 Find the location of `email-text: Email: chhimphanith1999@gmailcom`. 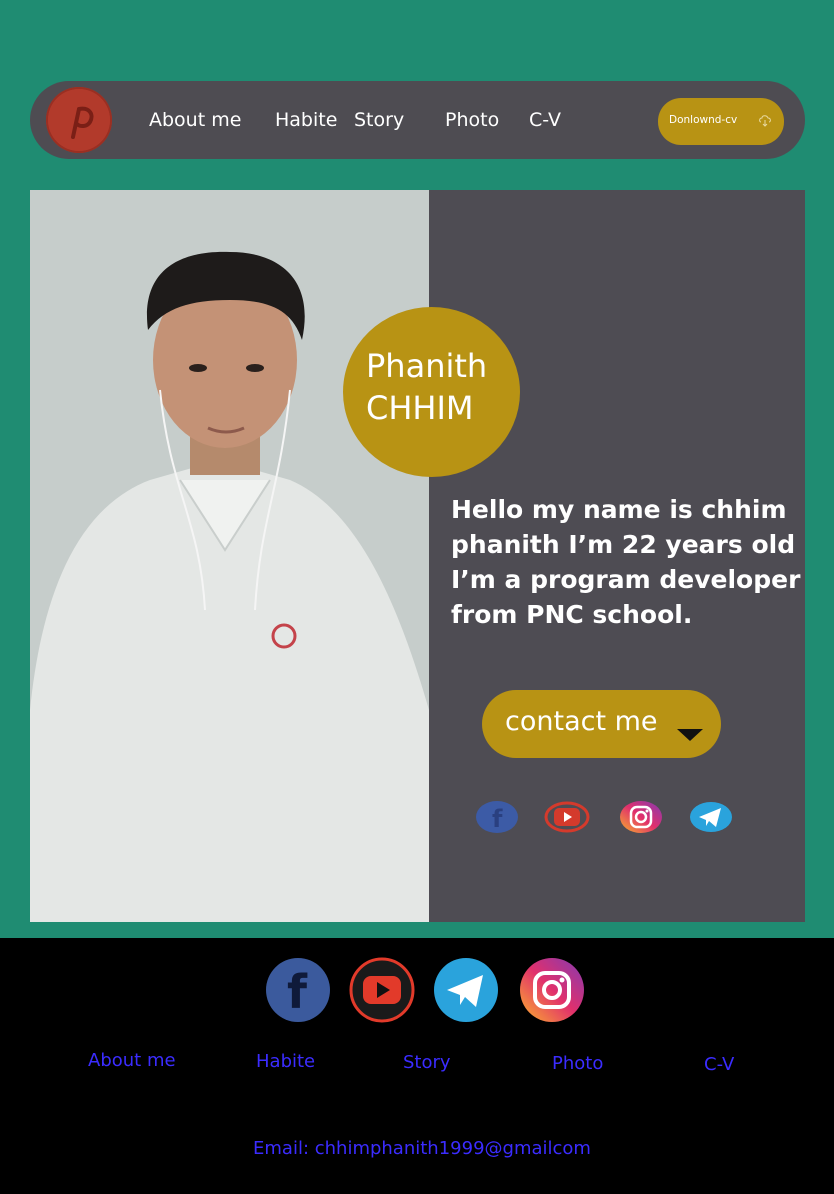

email-text: Email: chhimphanith1999@gmailcom is located at coordinates (422, 1148).